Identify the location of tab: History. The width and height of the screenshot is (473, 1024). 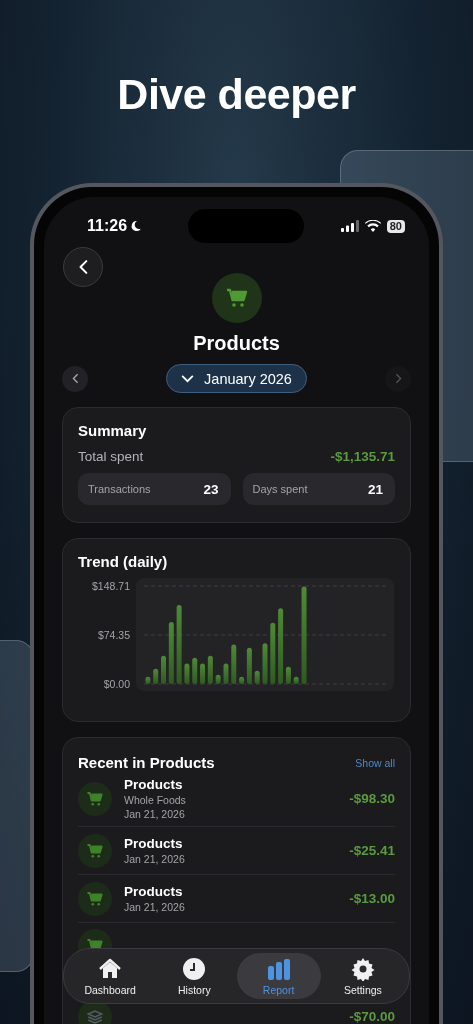
(194, 976).